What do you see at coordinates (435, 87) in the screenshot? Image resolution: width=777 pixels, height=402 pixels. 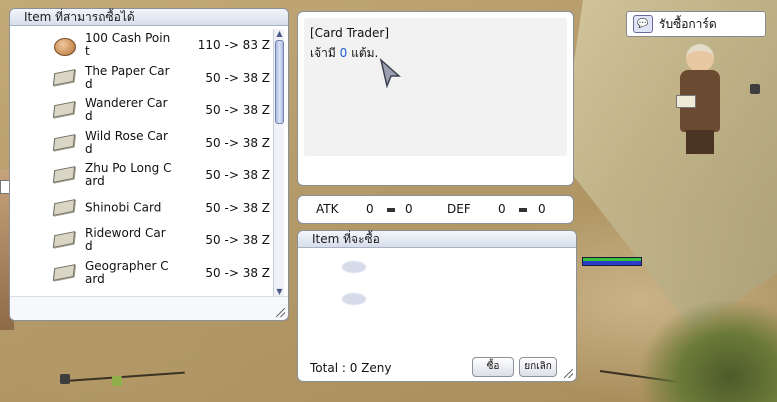 I see `dialog-text-area: [Card Trader] เจ้ามี 0 แต้ม.` at bounding box center [435, 87].